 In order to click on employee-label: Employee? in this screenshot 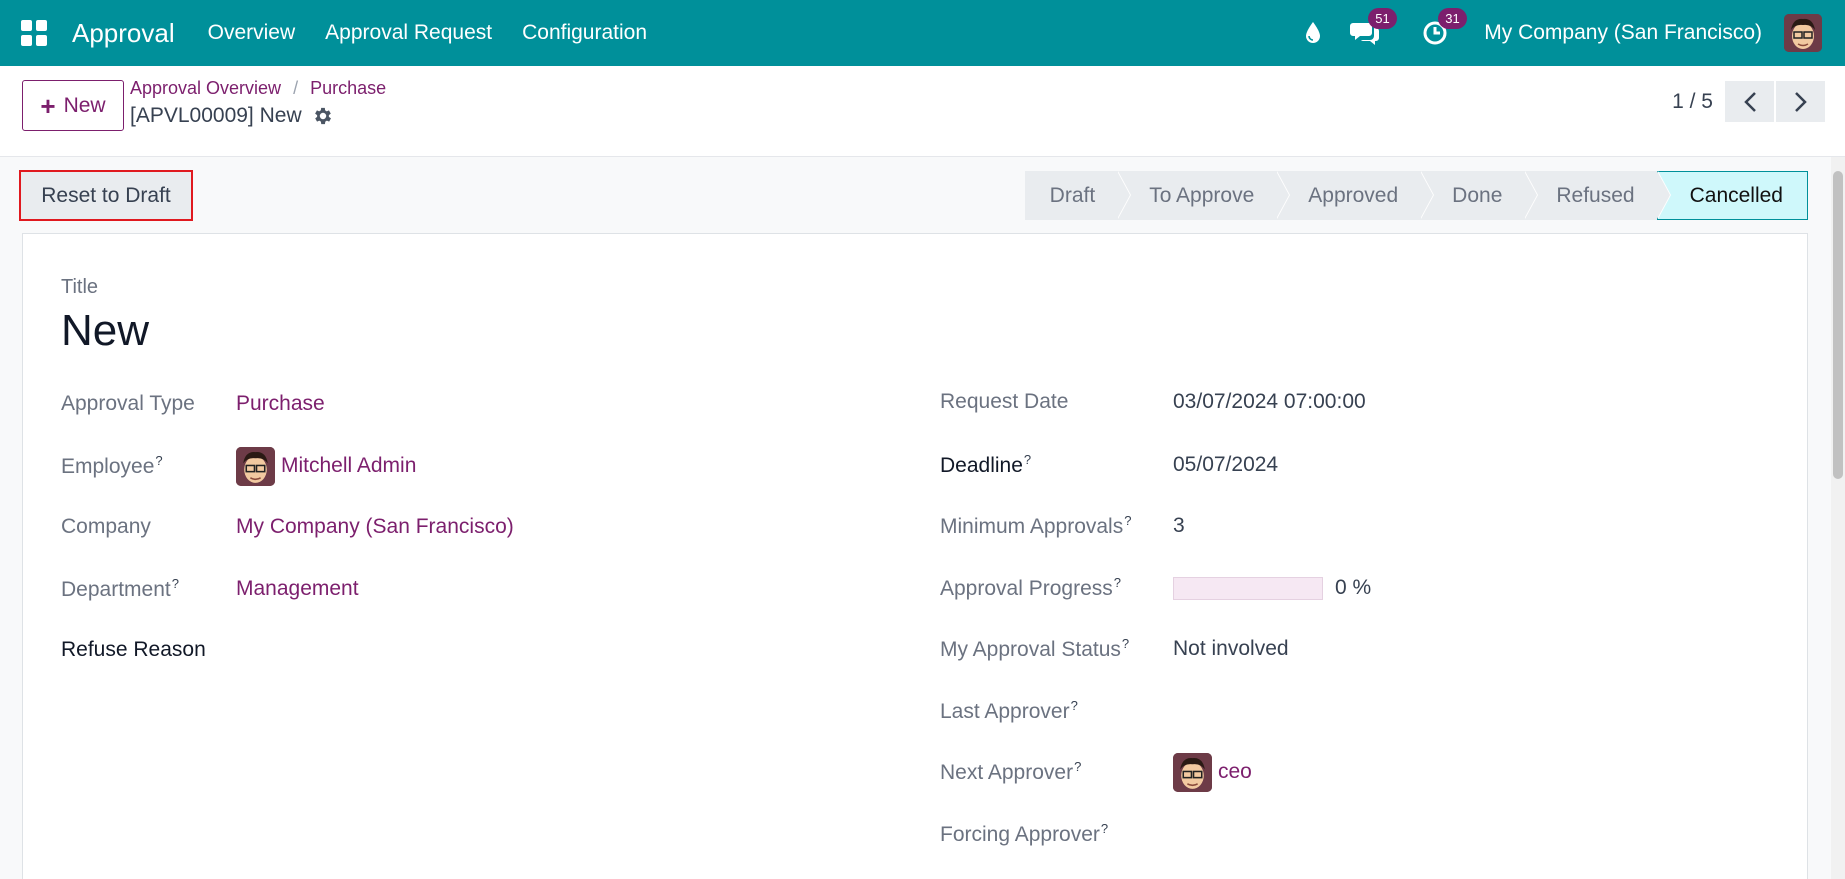, I will do `click(112, 465)`.